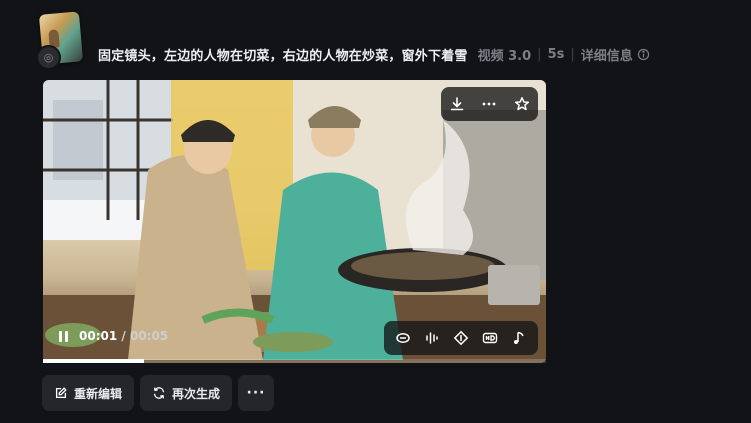  I want to click on duration-label: 5s, so click(556, 54).